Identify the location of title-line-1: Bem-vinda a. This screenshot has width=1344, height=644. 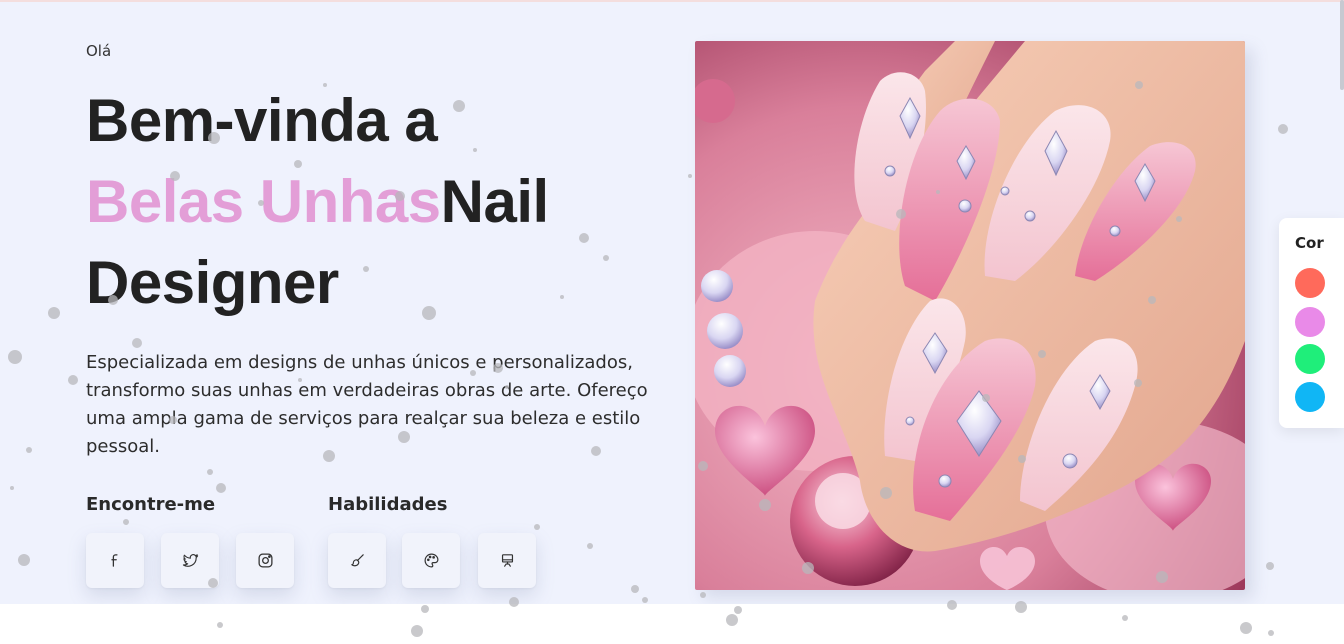
(262, 120).